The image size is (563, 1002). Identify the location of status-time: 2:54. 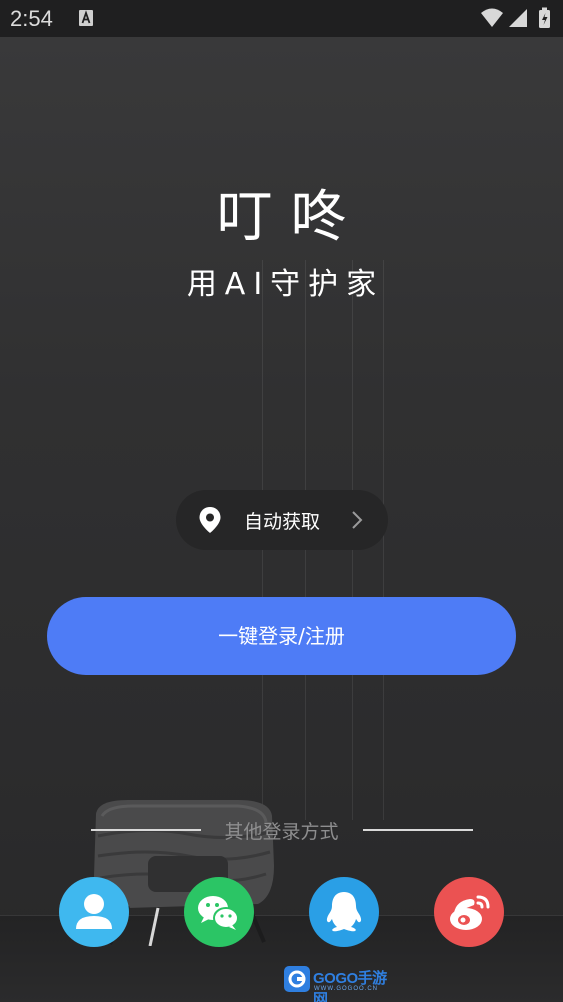
(31, 18).